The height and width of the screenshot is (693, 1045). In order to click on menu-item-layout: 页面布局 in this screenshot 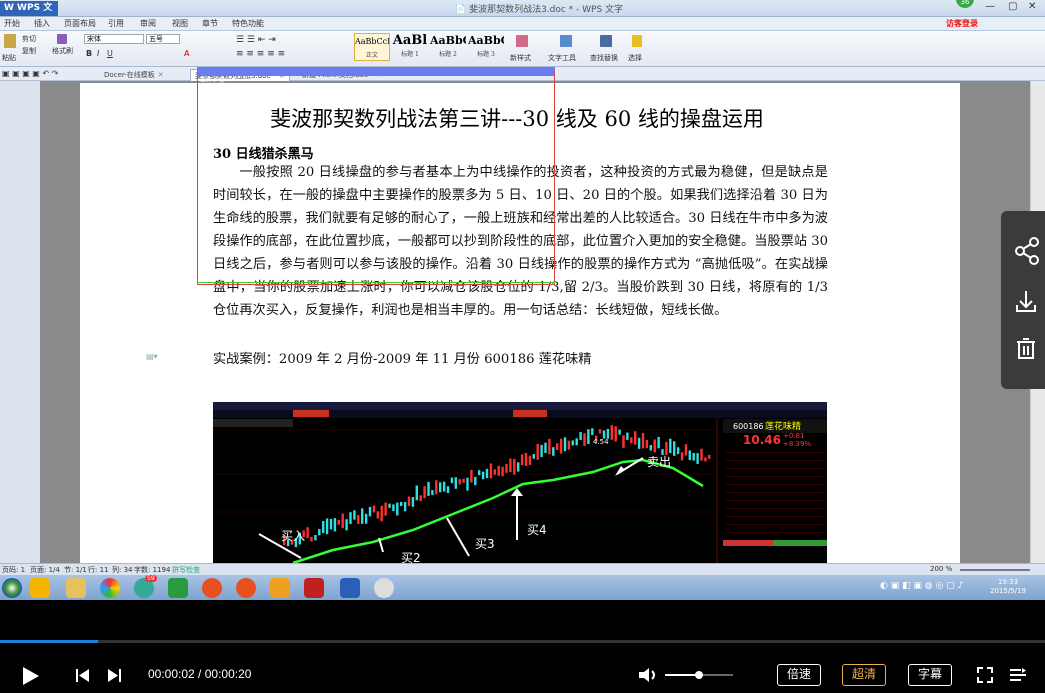, I will do `click(80, 23)`.